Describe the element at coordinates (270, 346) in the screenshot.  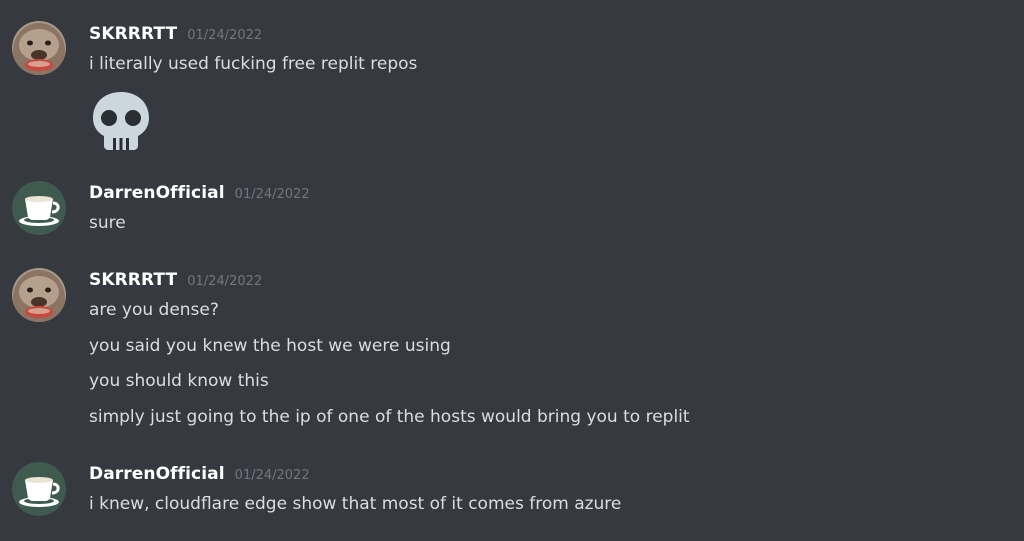
I see `message-text: you said you knew the host we were using` at that location.